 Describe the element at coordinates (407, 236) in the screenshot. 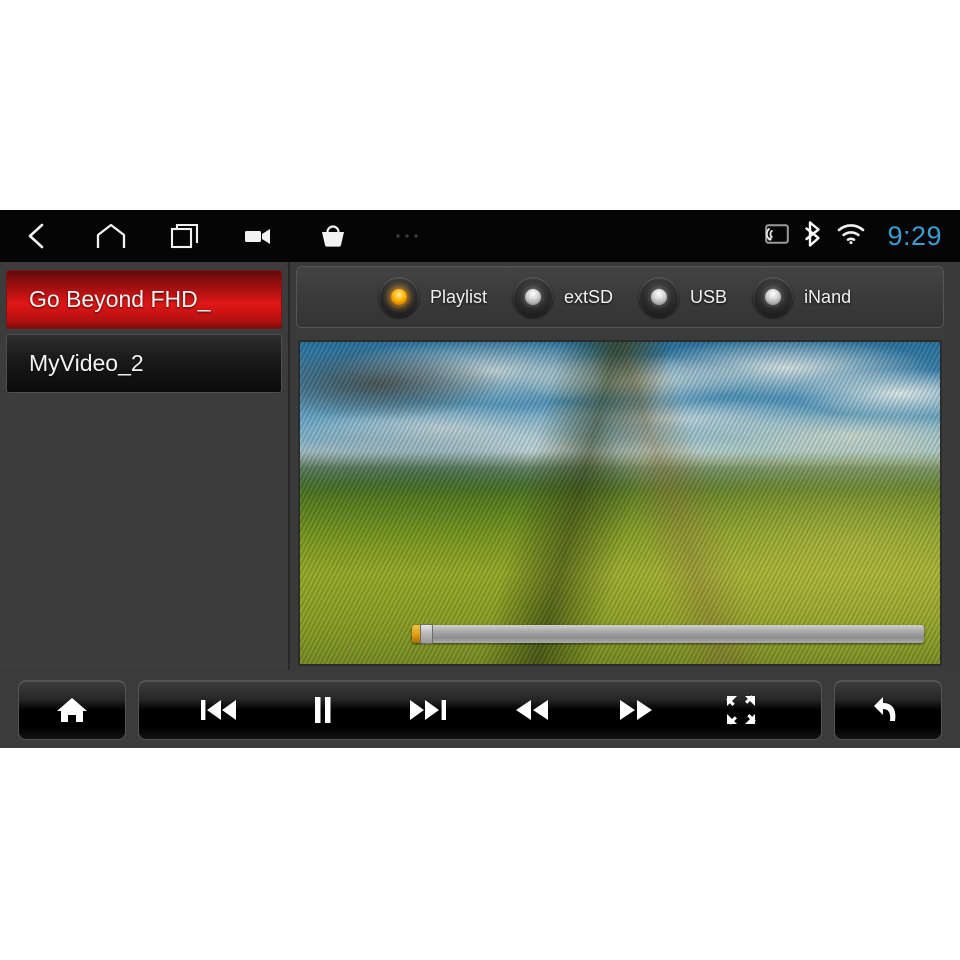

I see `more-dots-icon` at that location.